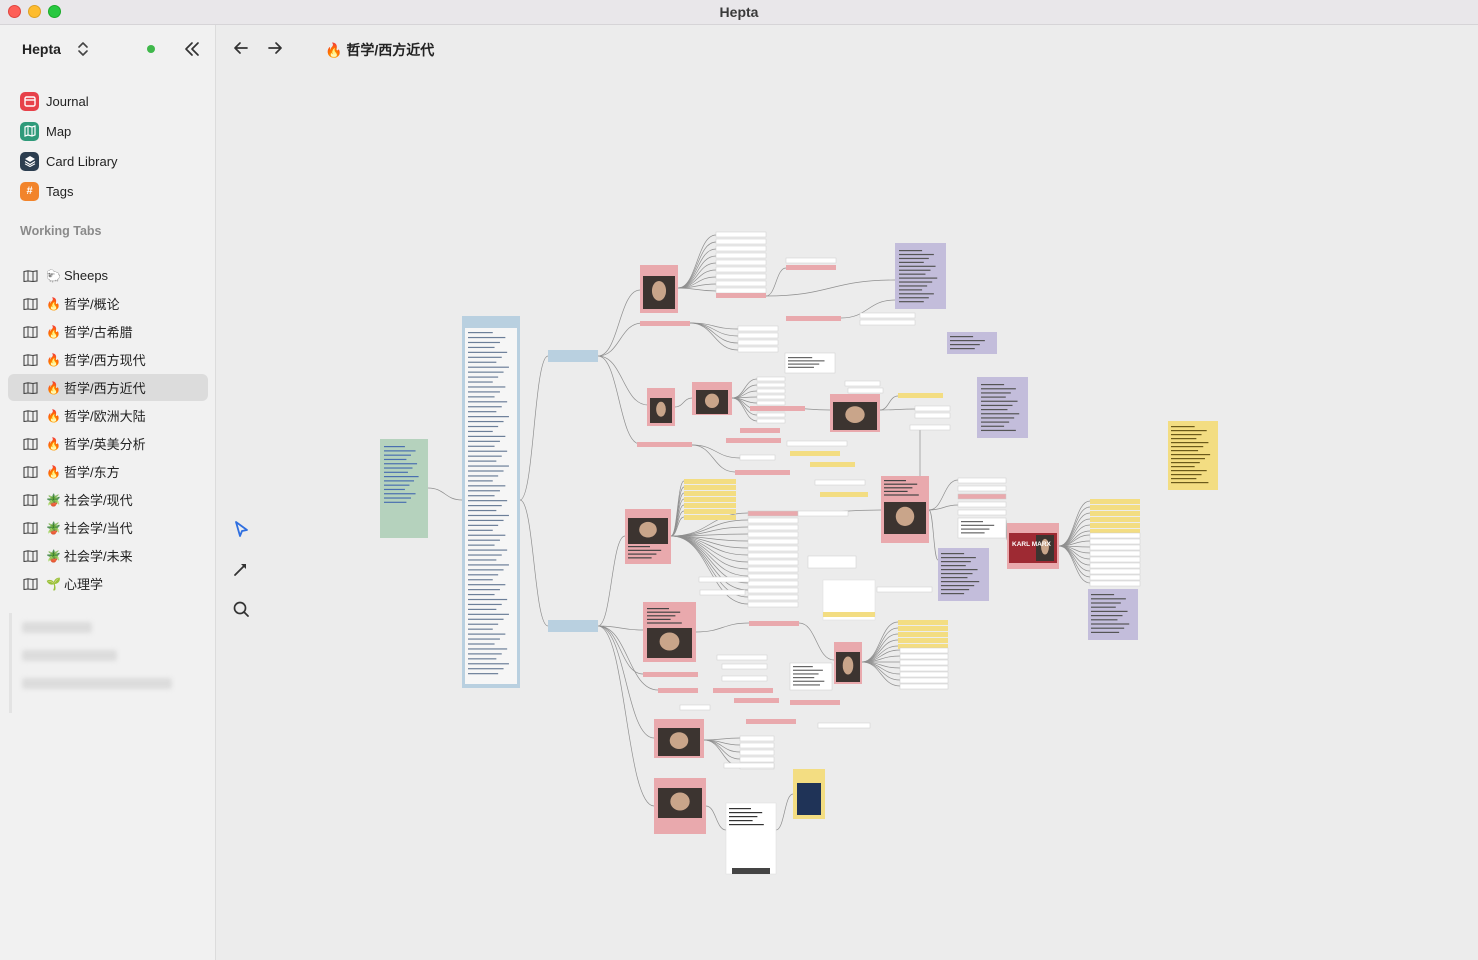 The width and height of the screenshot is (1478, 960). I want to click on tab-item: 🔥 哲学/英美分析, so click(108, 443).